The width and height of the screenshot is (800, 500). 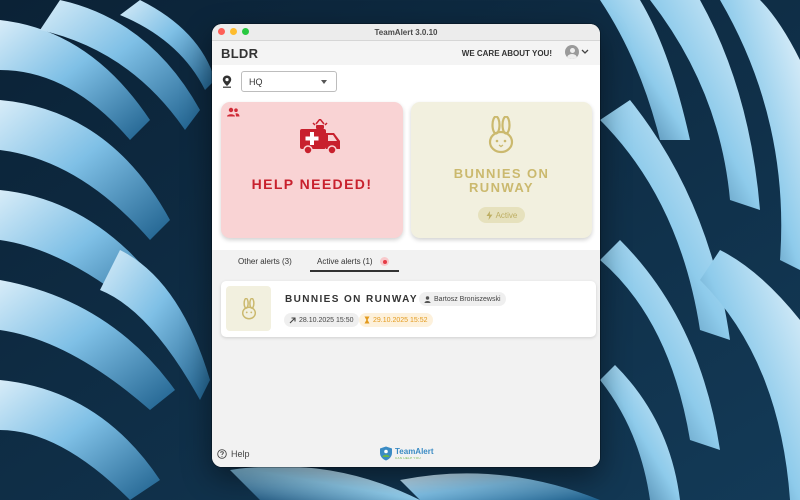 What do you see at coordinates (501, 187) in the screenshot?
I see `bunny-label-line2: RUNWAY` at bounding box center [501, 187].